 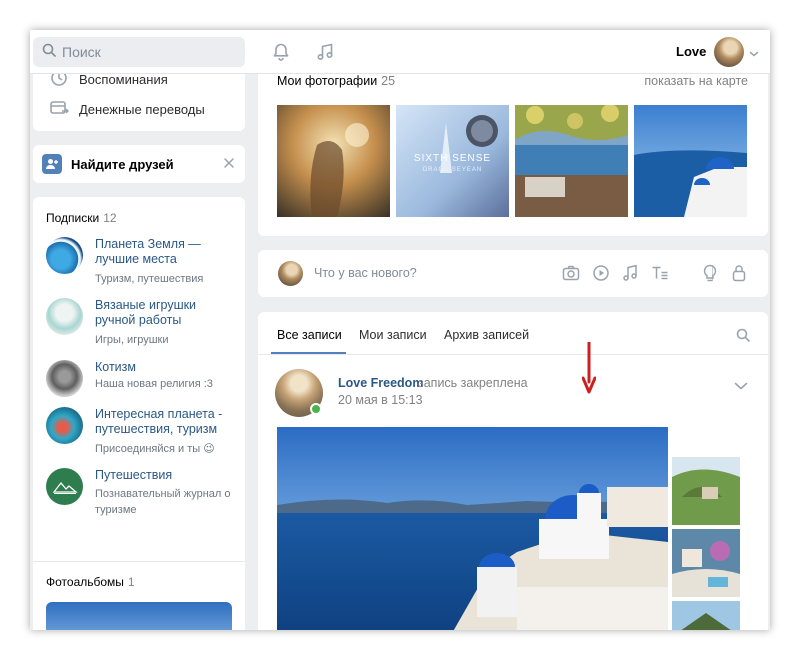 I want to click on subscription-desc: Познавательный журнал о туризме, so click(x=163, y=502).